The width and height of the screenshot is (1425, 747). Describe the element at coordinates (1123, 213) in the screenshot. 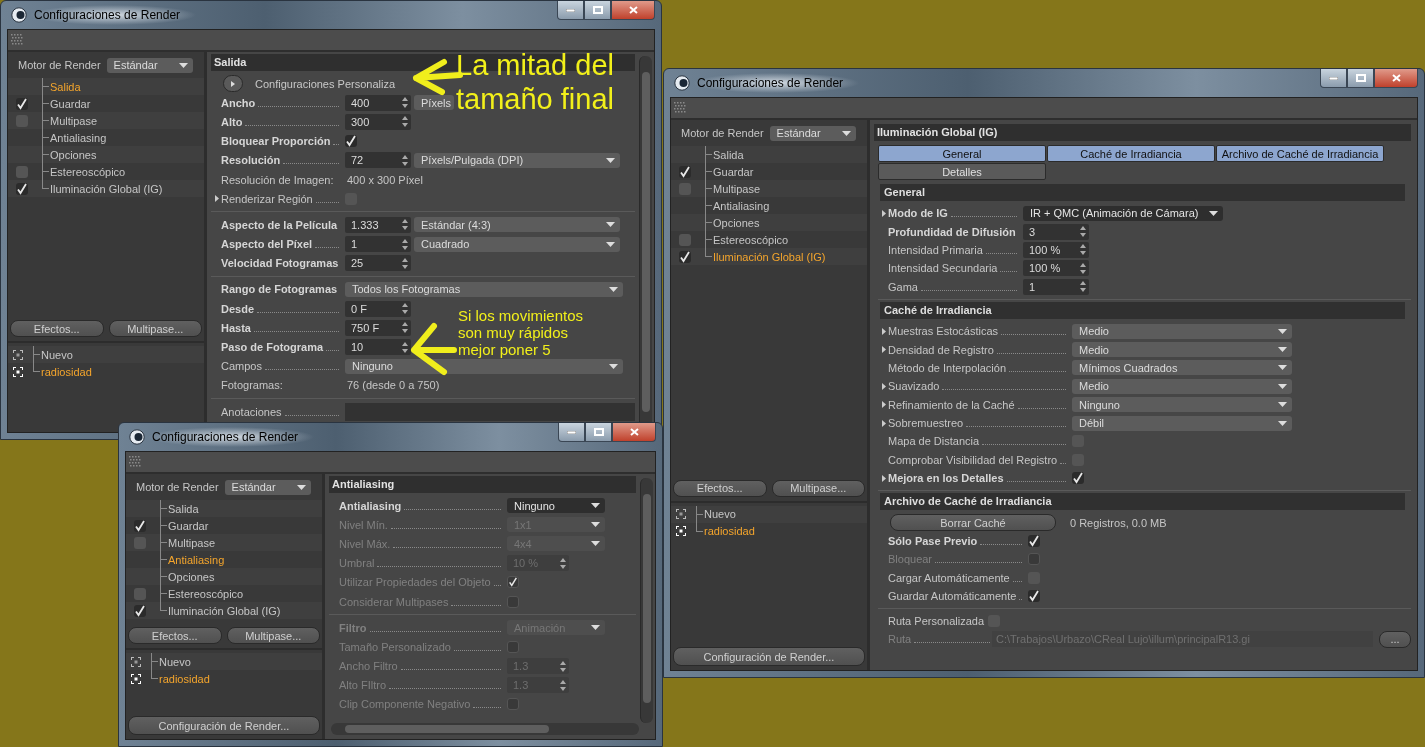

I see `dropdown: IR + QMC (Animación de Cámara)` at that location.